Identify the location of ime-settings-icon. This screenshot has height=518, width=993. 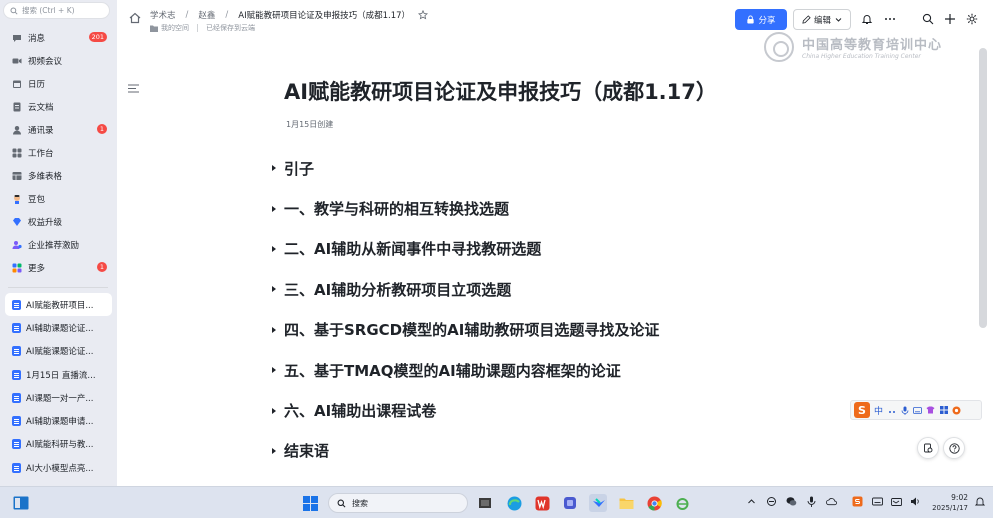
(956, 410).